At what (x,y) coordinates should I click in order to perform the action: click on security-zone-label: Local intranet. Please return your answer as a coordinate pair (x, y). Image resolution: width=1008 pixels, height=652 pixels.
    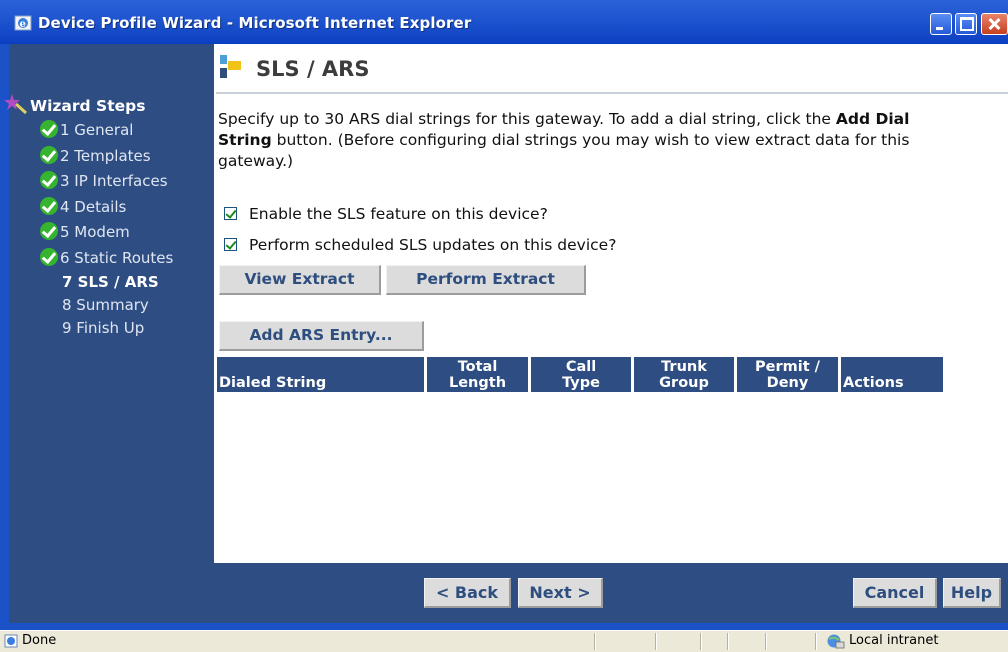
    Looking at the image, I should click on (894, 640).